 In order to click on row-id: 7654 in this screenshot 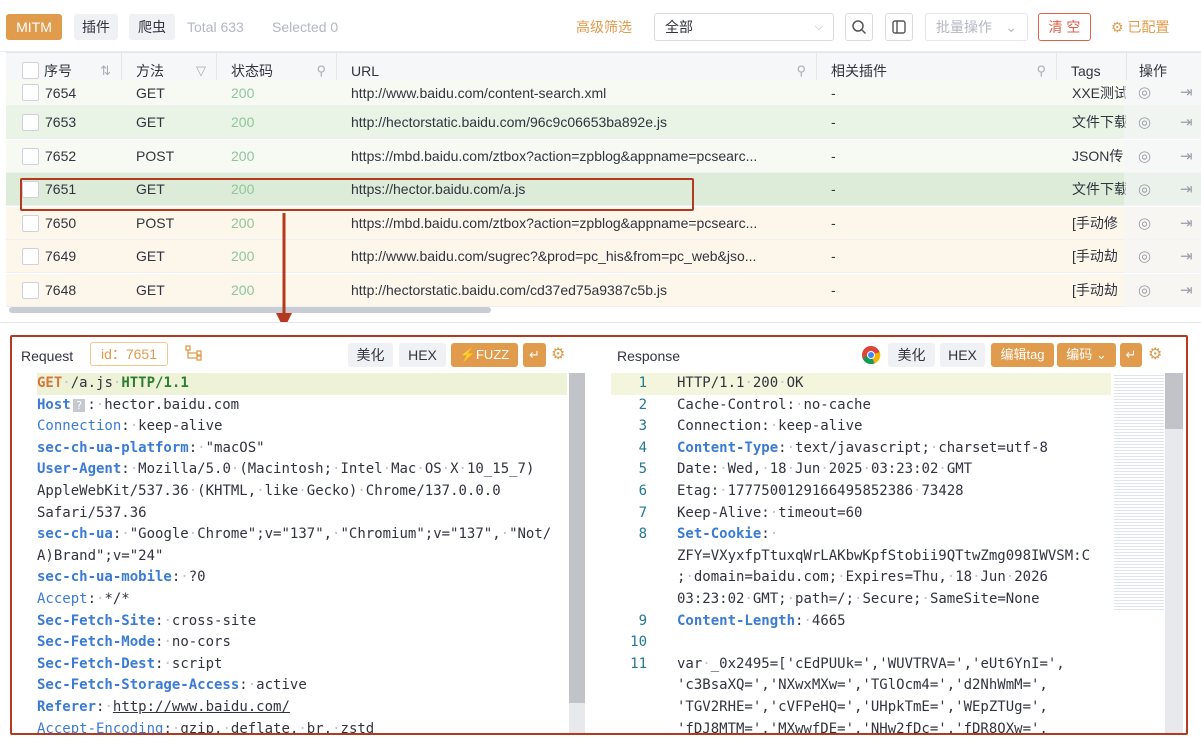, I will do `click(61, 93)`.